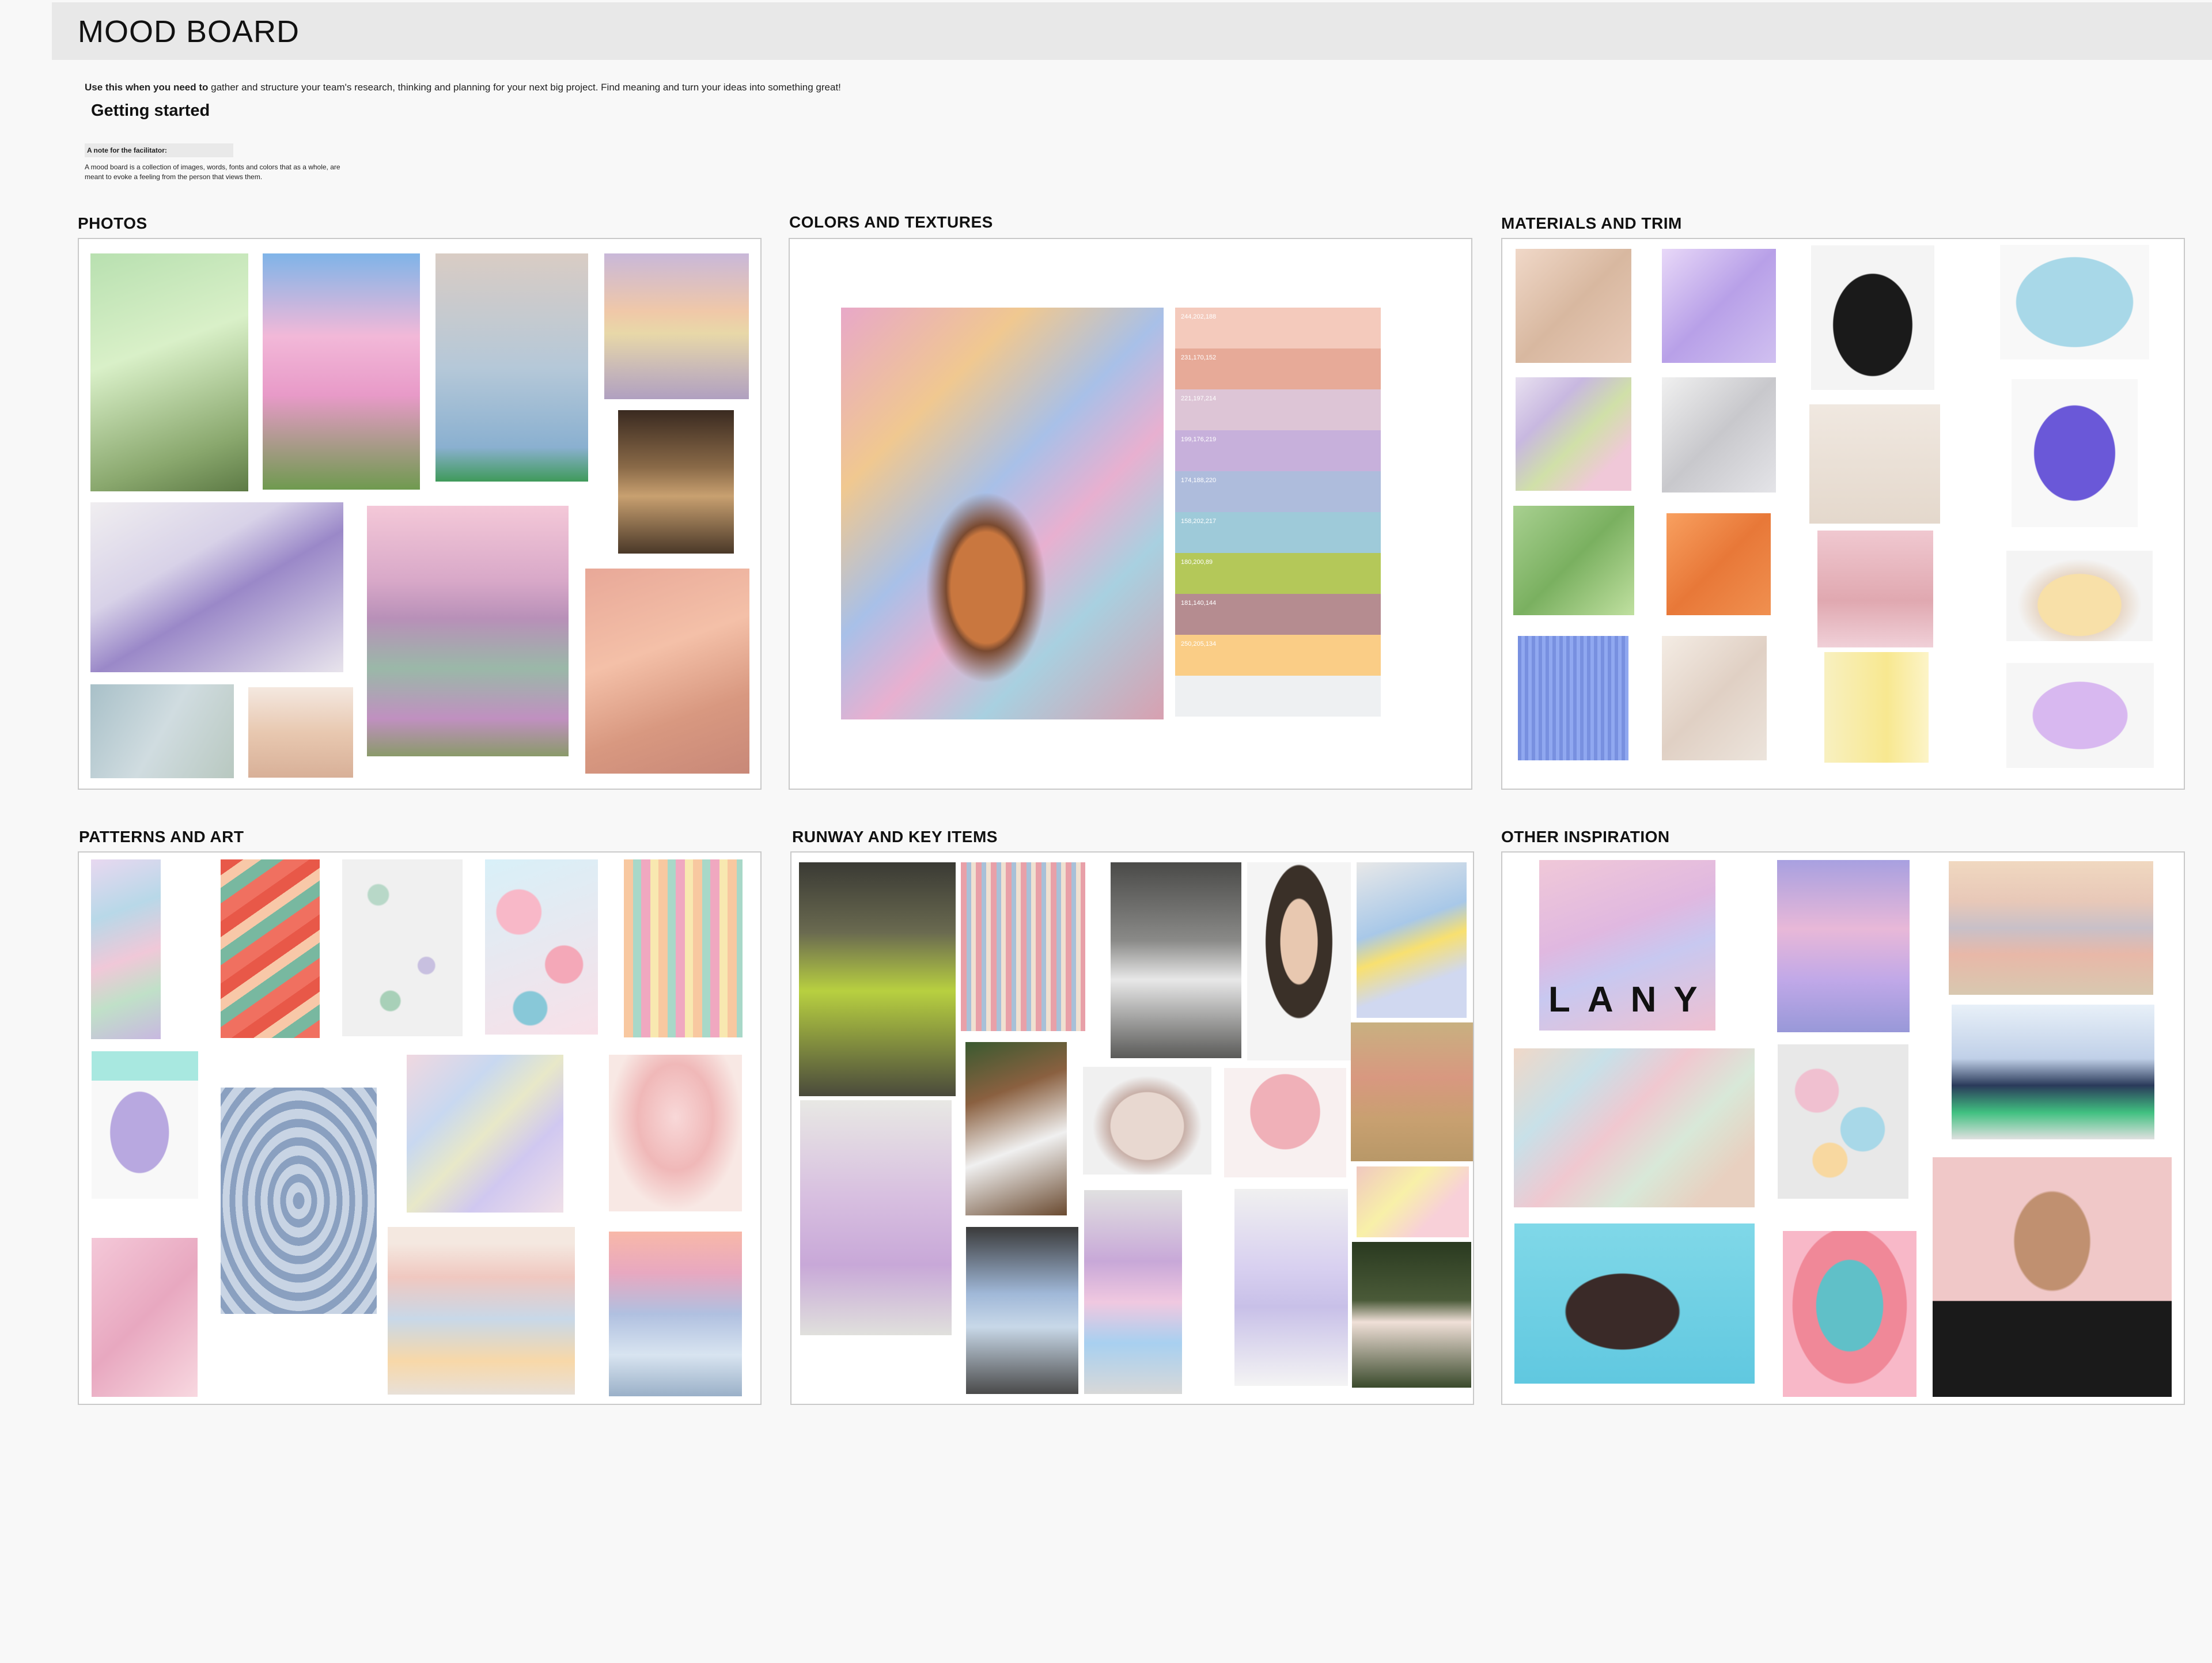  I want to click on palette-swatch: 199,176,219, so click(1278, 450).